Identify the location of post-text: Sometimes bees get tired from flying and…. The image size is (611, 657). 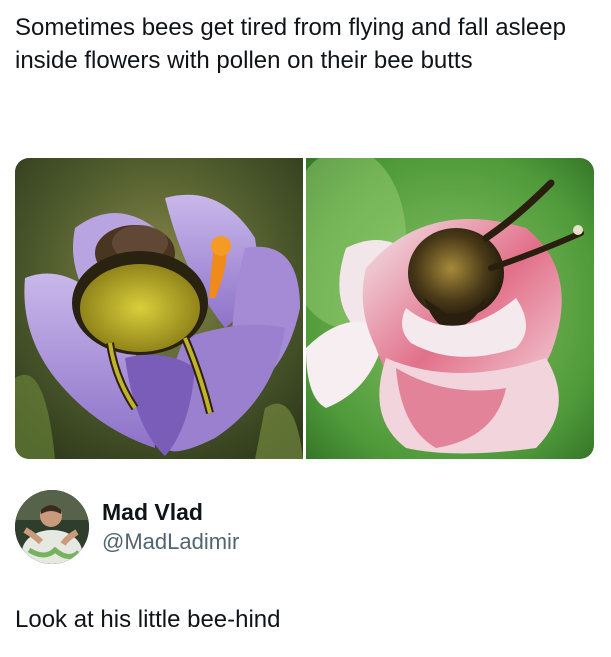
(290, 44).